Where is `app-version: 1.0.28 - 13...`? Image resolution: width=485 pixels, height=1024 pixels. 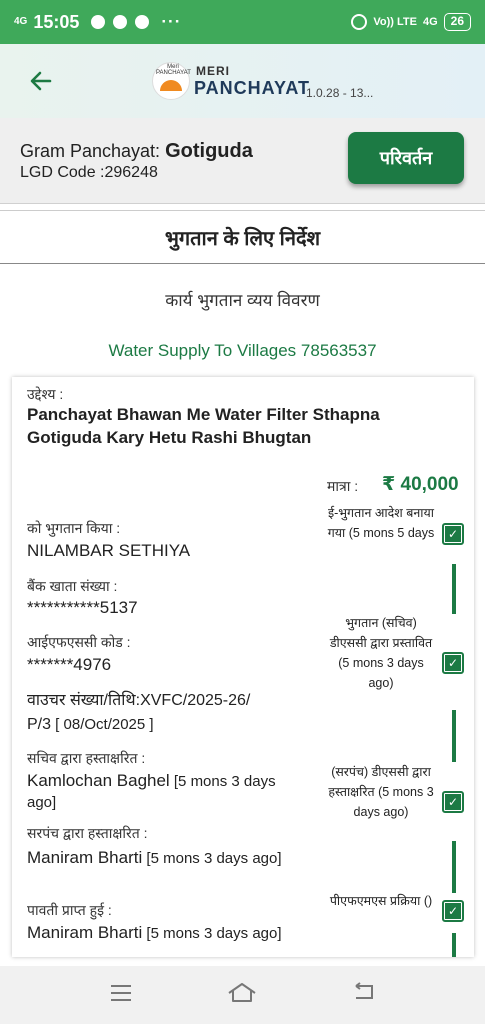
app-version: 1.0.28 - 13... is located at coordinates (340, 93).